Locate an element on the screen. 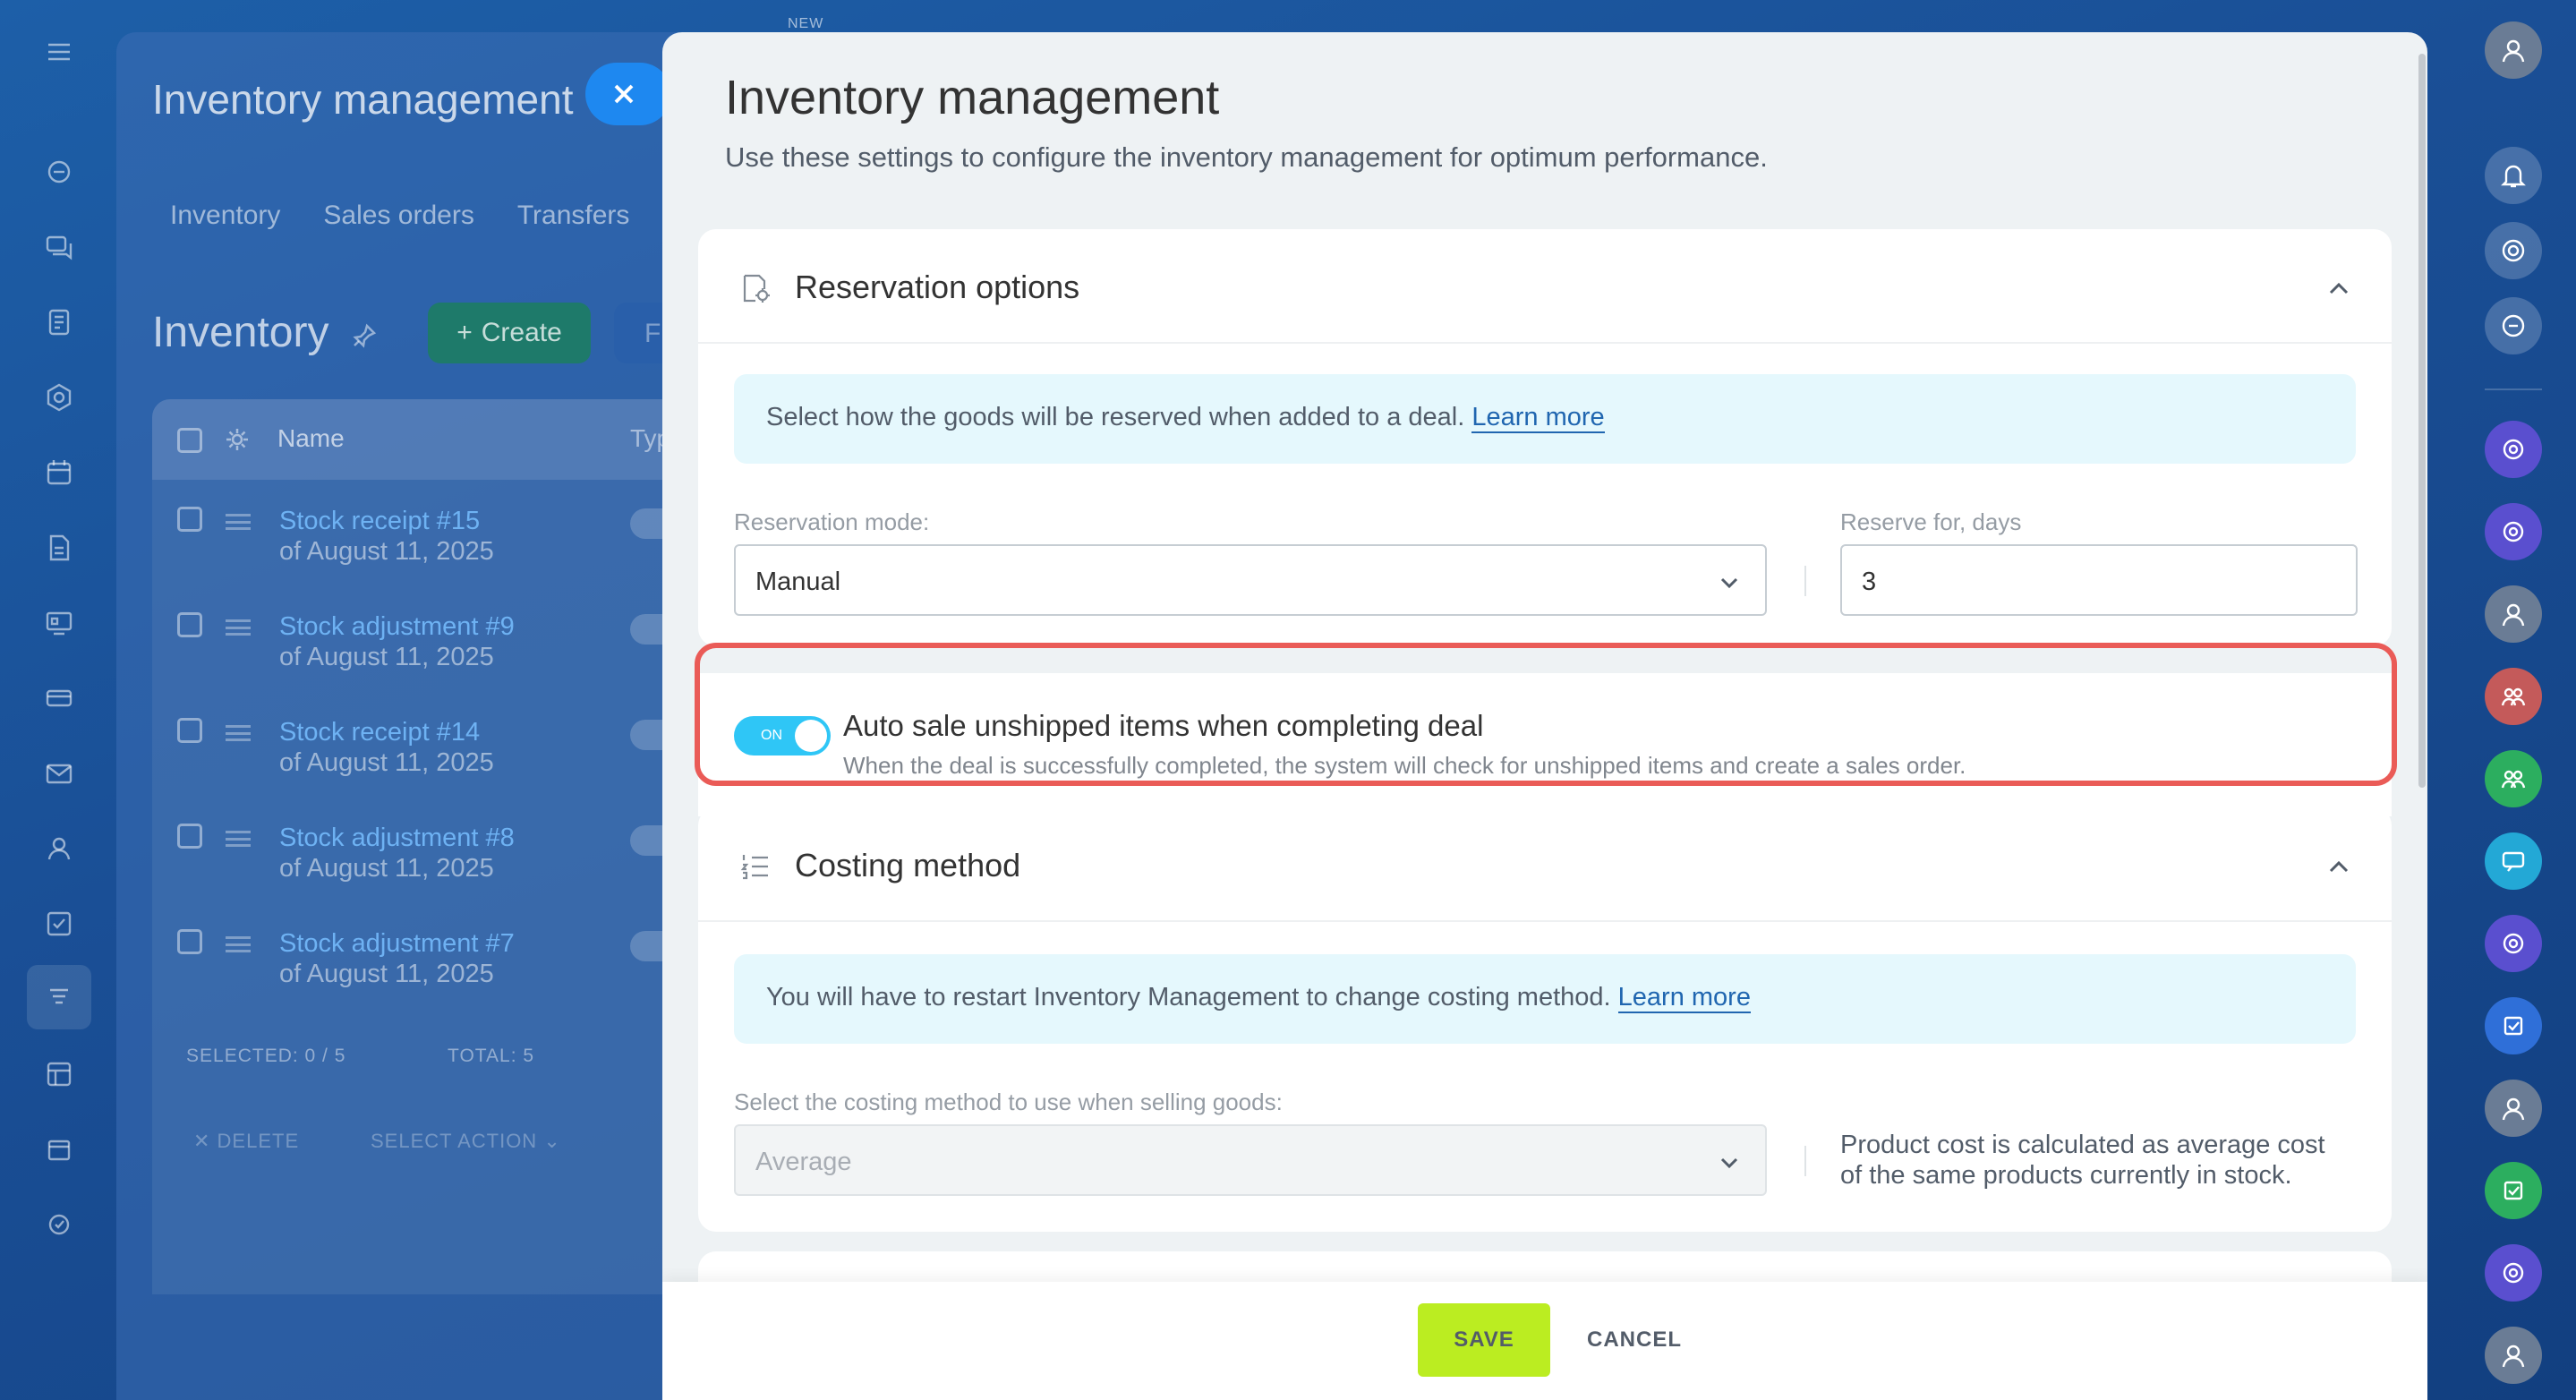  reservation-mode-value: Manual is located at coordinates (798, 582).